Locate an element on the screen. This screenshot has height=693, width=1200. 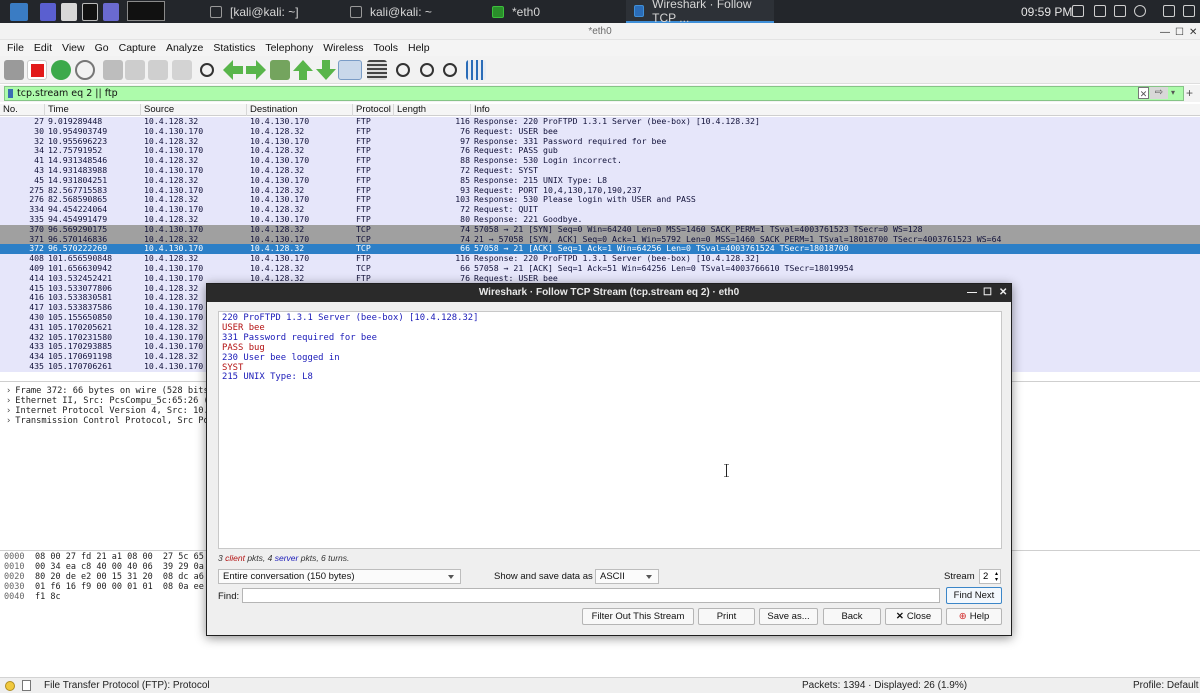
menu-telephony: Telephony is located at coordinates (289, 48).